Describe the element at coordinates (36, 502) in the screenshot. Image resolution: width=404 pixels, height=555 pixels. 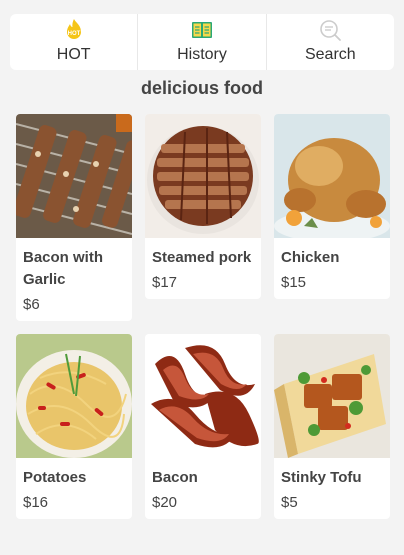
I see `food-price: $16` at that location.